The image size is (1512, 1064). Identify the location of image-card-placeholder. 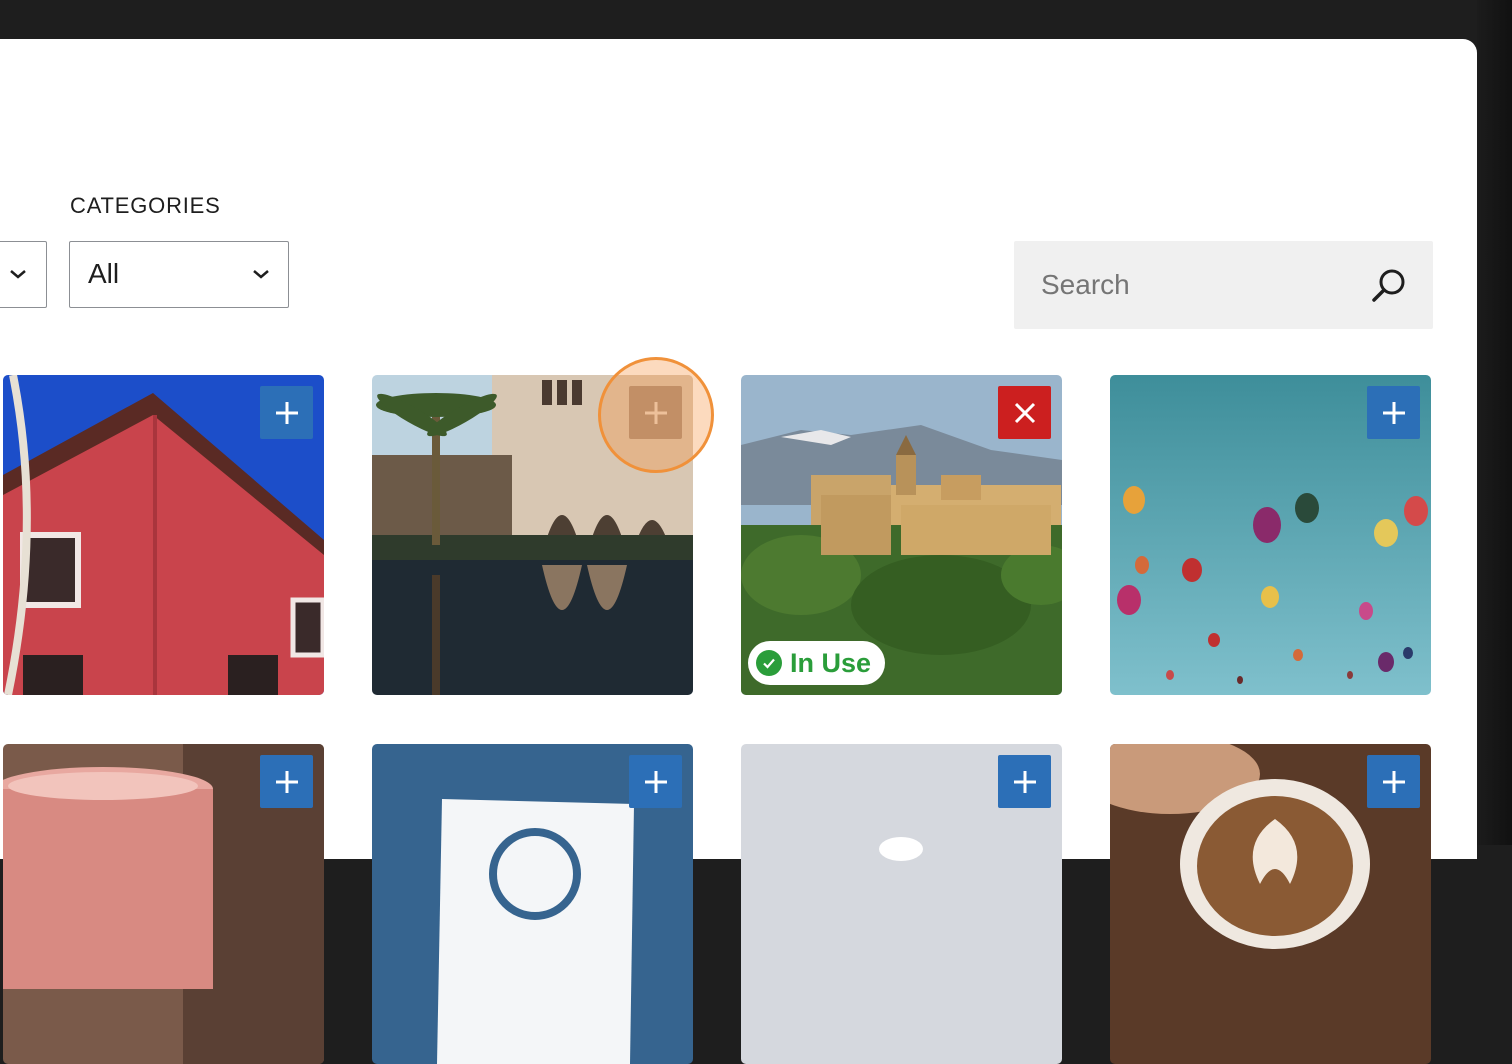
(901, 904).